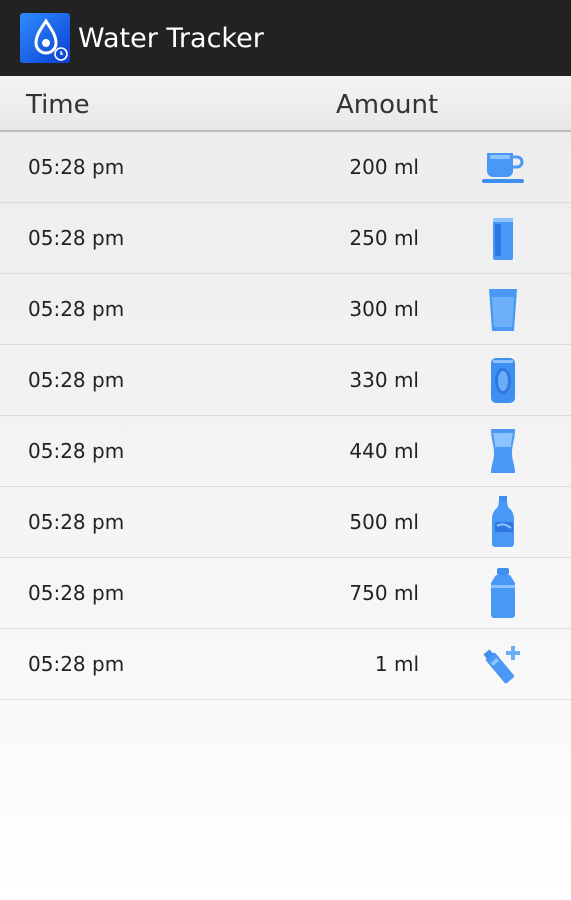 The height and width of the screenshot is (900, 571). What do you see at coordinates (503, 522) in the screenshot?
I see `soda-bottle-icon` at bounding box center [503, 522].